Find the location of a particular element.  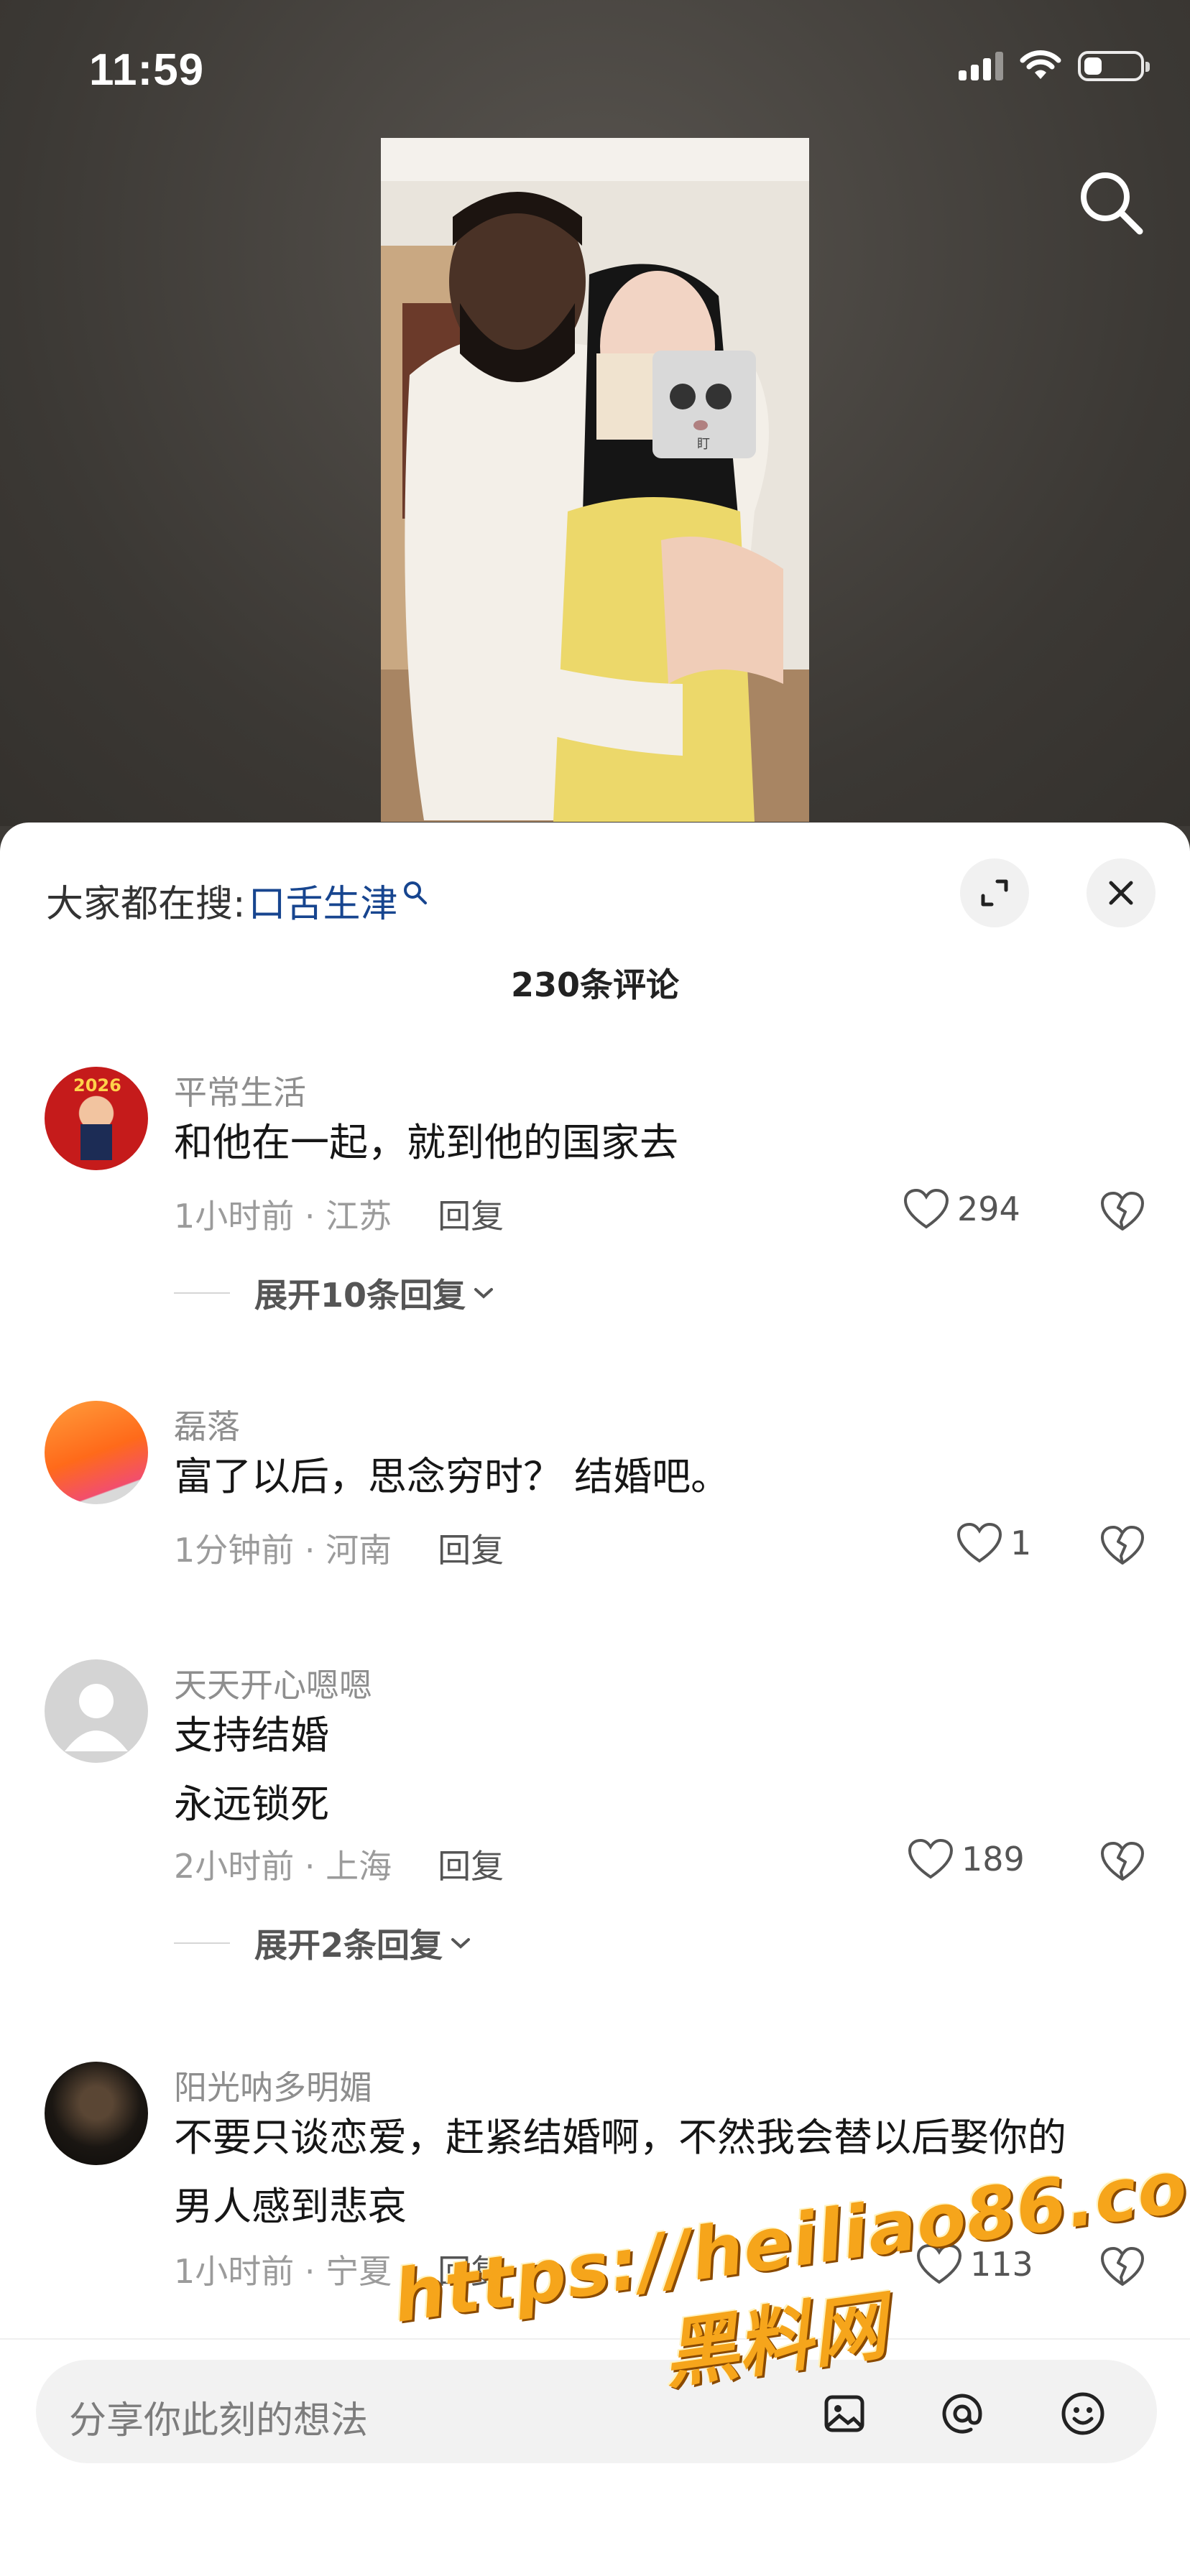

comment-meta: 2小时前 · 上海 回复 is located at coordinates (339, 1864).